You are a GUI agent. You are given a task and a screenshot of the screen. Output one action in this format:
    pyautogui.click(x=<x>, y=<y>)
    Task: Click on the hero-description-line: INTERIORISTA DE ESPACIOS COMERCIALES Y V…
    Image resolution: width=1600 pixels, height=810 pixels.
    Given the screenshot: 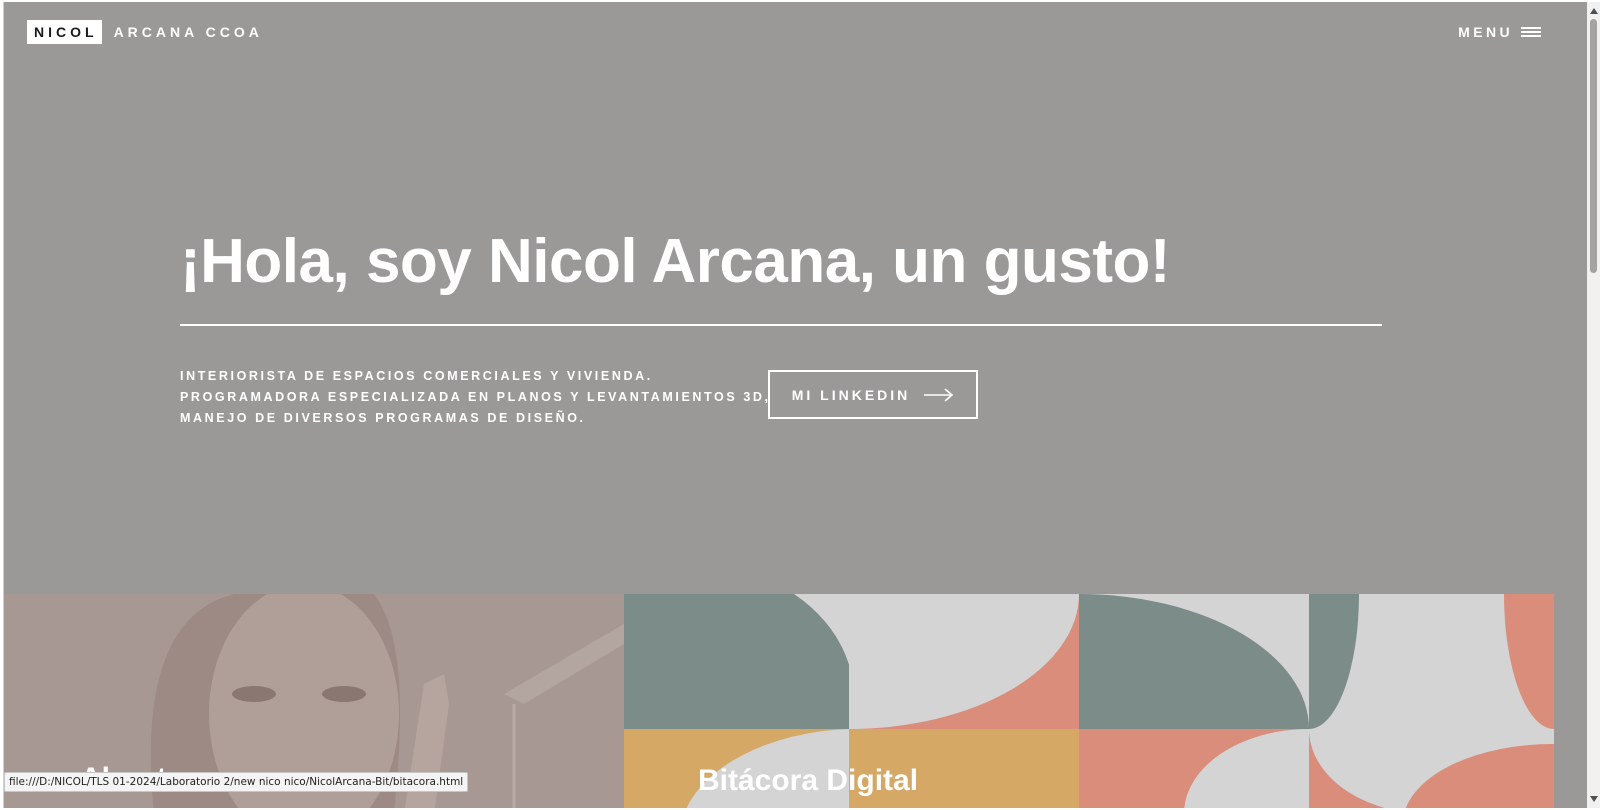 What is the action you would take?
    pyautogui.click(x=416, y=376)
    